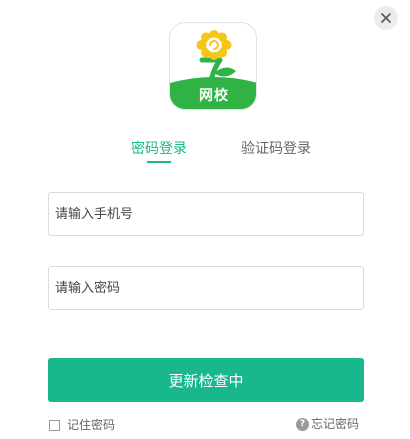 The image size is (410, 439). Describe the element at coordinates (213, 66) in the screenshot. I see `app-logo: 网校` at that location.